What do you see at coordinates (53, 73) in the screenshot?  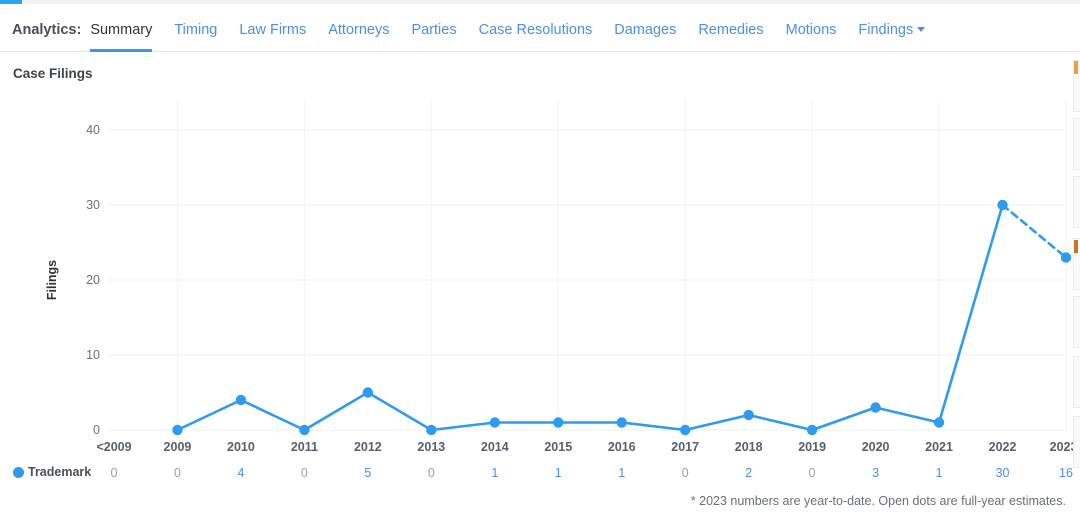 I see `page-title: Case Filings` at bounding box center [53, 73].